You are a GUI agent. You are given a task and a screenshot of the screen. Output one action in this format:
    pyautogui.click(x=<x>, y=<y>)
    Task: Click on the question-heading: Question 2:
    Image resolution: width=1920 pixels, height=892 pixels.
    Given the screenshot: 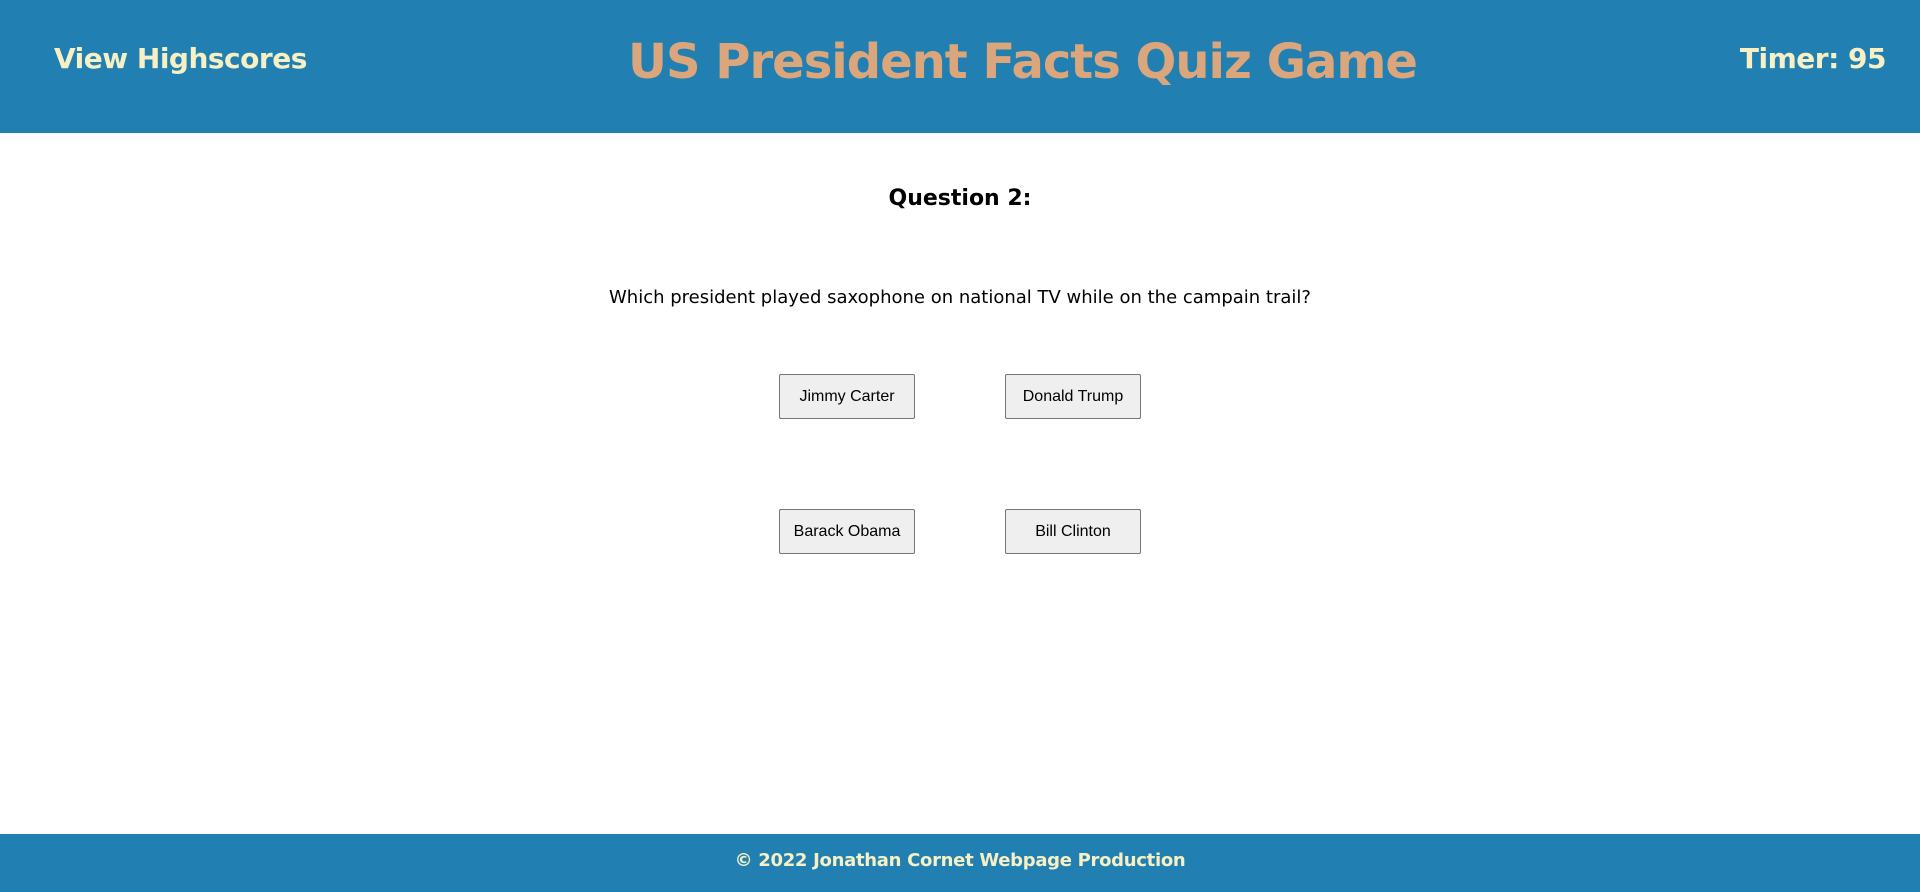 What is the action you would take?
    pyautogui.click(x=960, y=198)
    